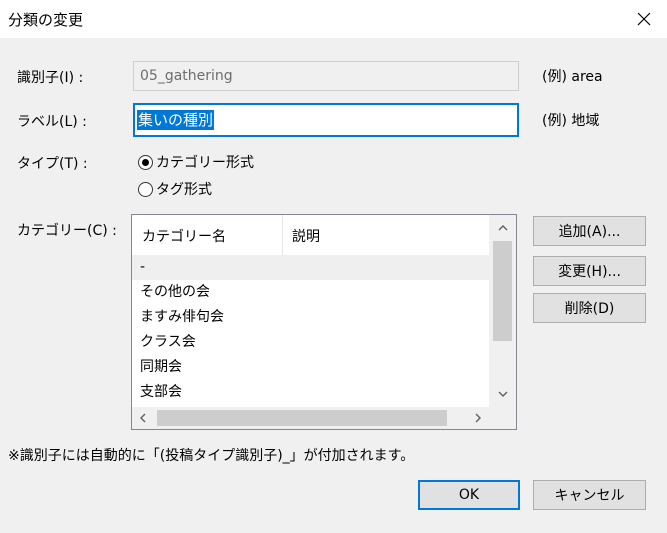 Image resolution: width=667 pixels, height=533 pixels. I want to click on dialog-title: 分類の変更, so click(46, 20).